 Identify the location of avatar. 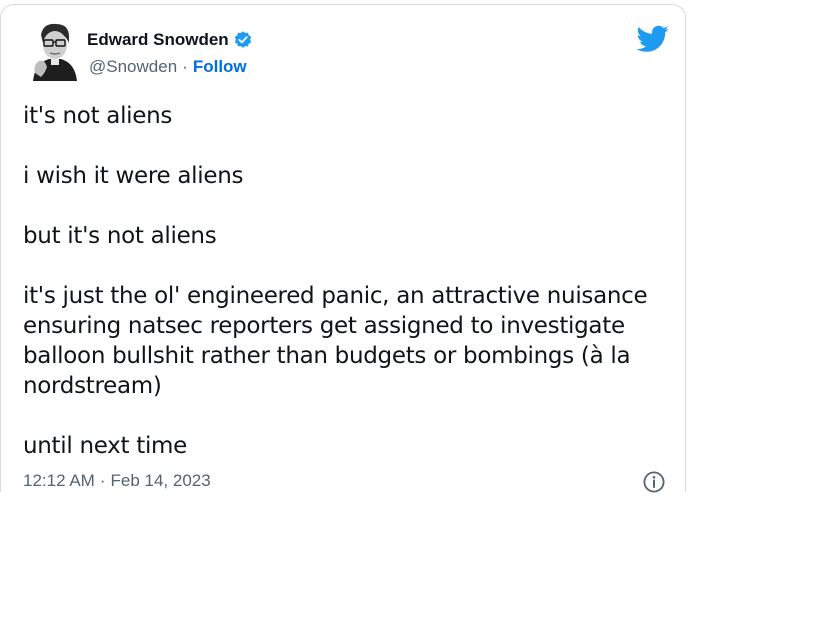
(54, 51).